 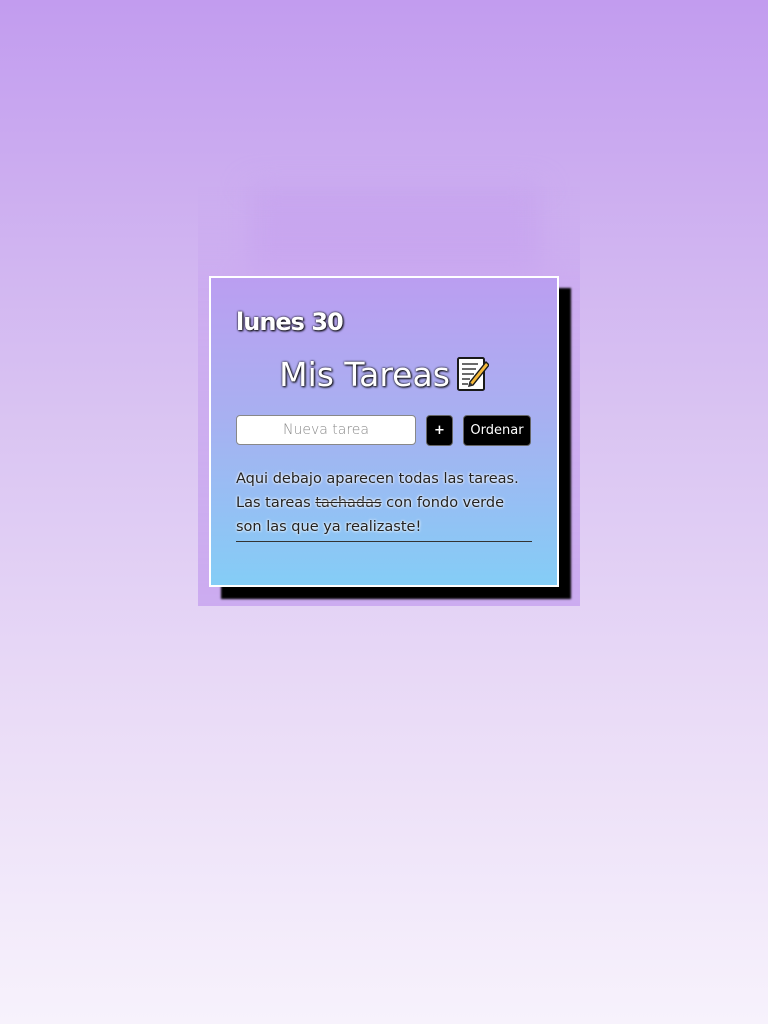 I want to click on date-label: lunes 30, so click(x=290, y=322).